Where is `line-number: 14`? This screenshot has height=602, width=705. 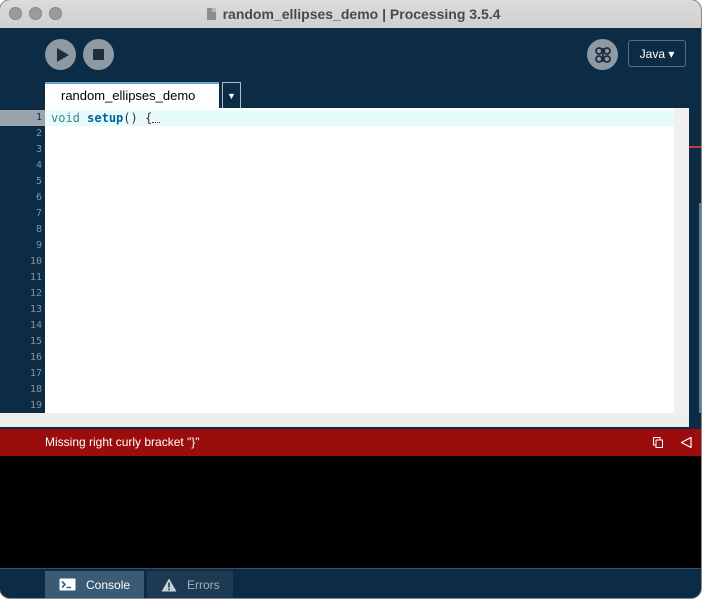
line-number: 14 is located at coordinates (35, 325).